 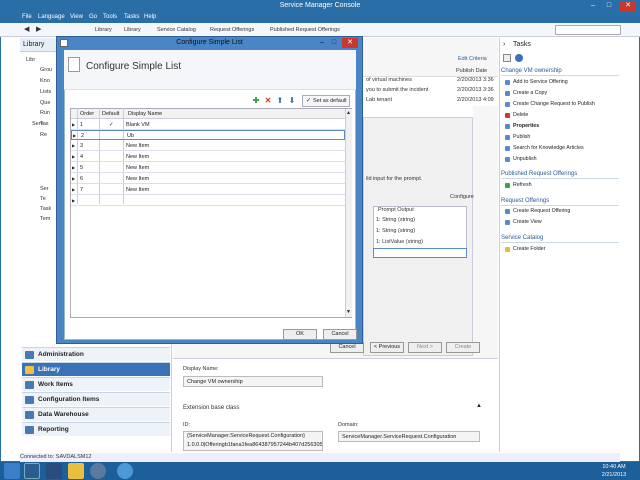 What do you see at coordinates (334, 43) in the screenshot?
I see `dialog-maximize-button: □` at bounding box center [334, 43].